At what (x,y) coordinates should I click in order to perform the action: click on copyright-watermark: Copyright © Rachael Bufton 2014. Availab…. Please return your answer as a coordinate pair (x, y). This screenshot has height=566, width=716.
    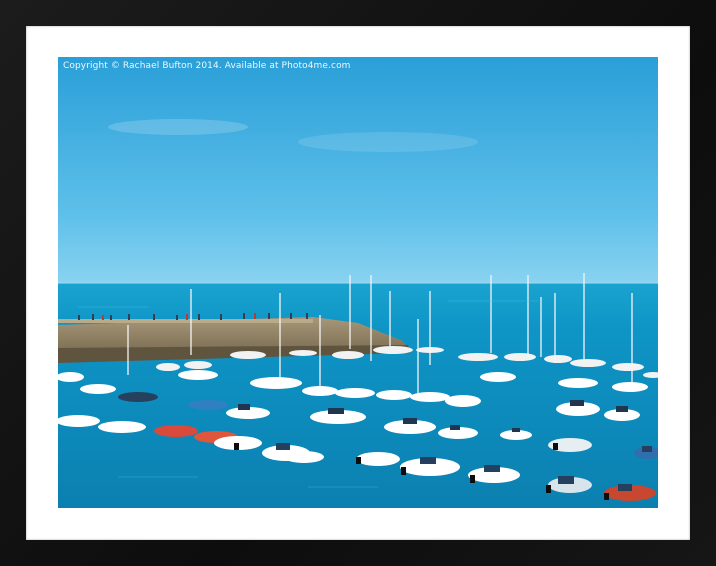
    Looking at the image, I should click on (207, 66).